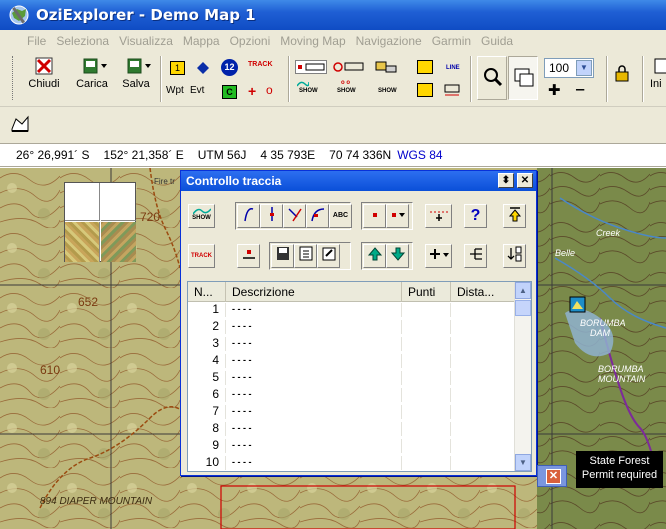  I want to click on map-tool-icon, so click(20, 125).